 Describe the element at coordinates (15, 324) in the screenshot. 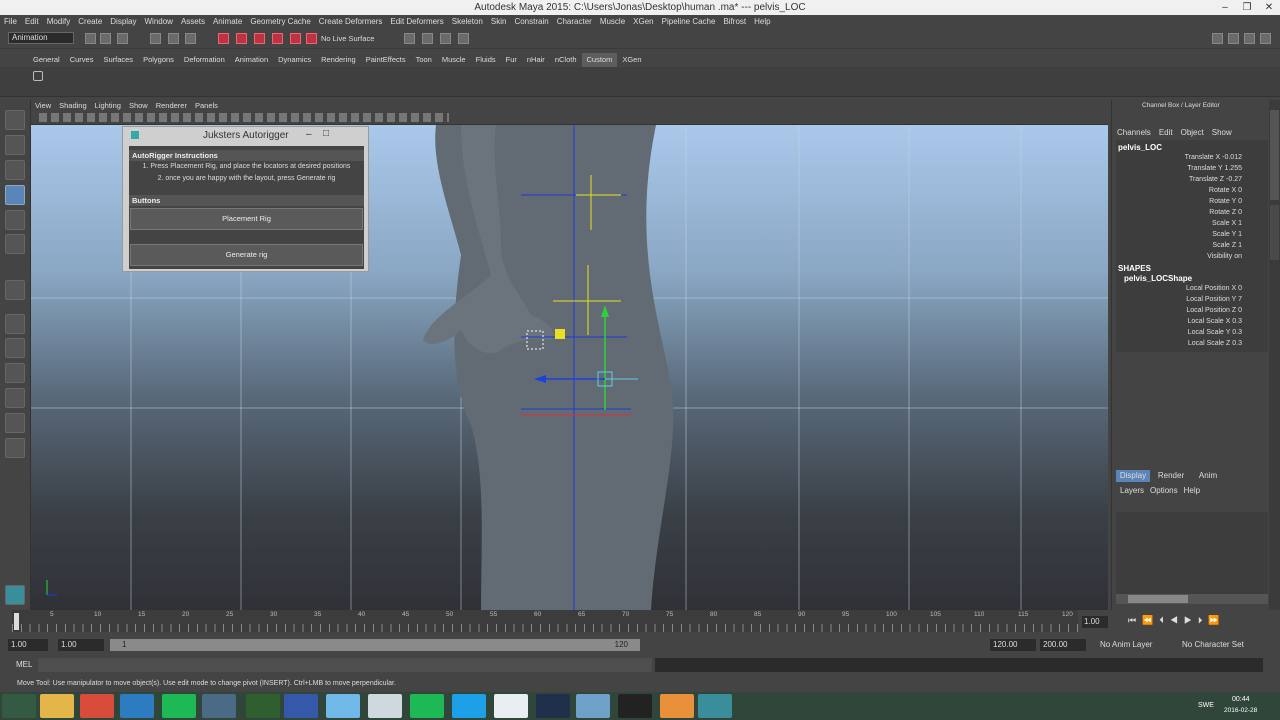

I see `single-perspective-layout-icon` at that location.